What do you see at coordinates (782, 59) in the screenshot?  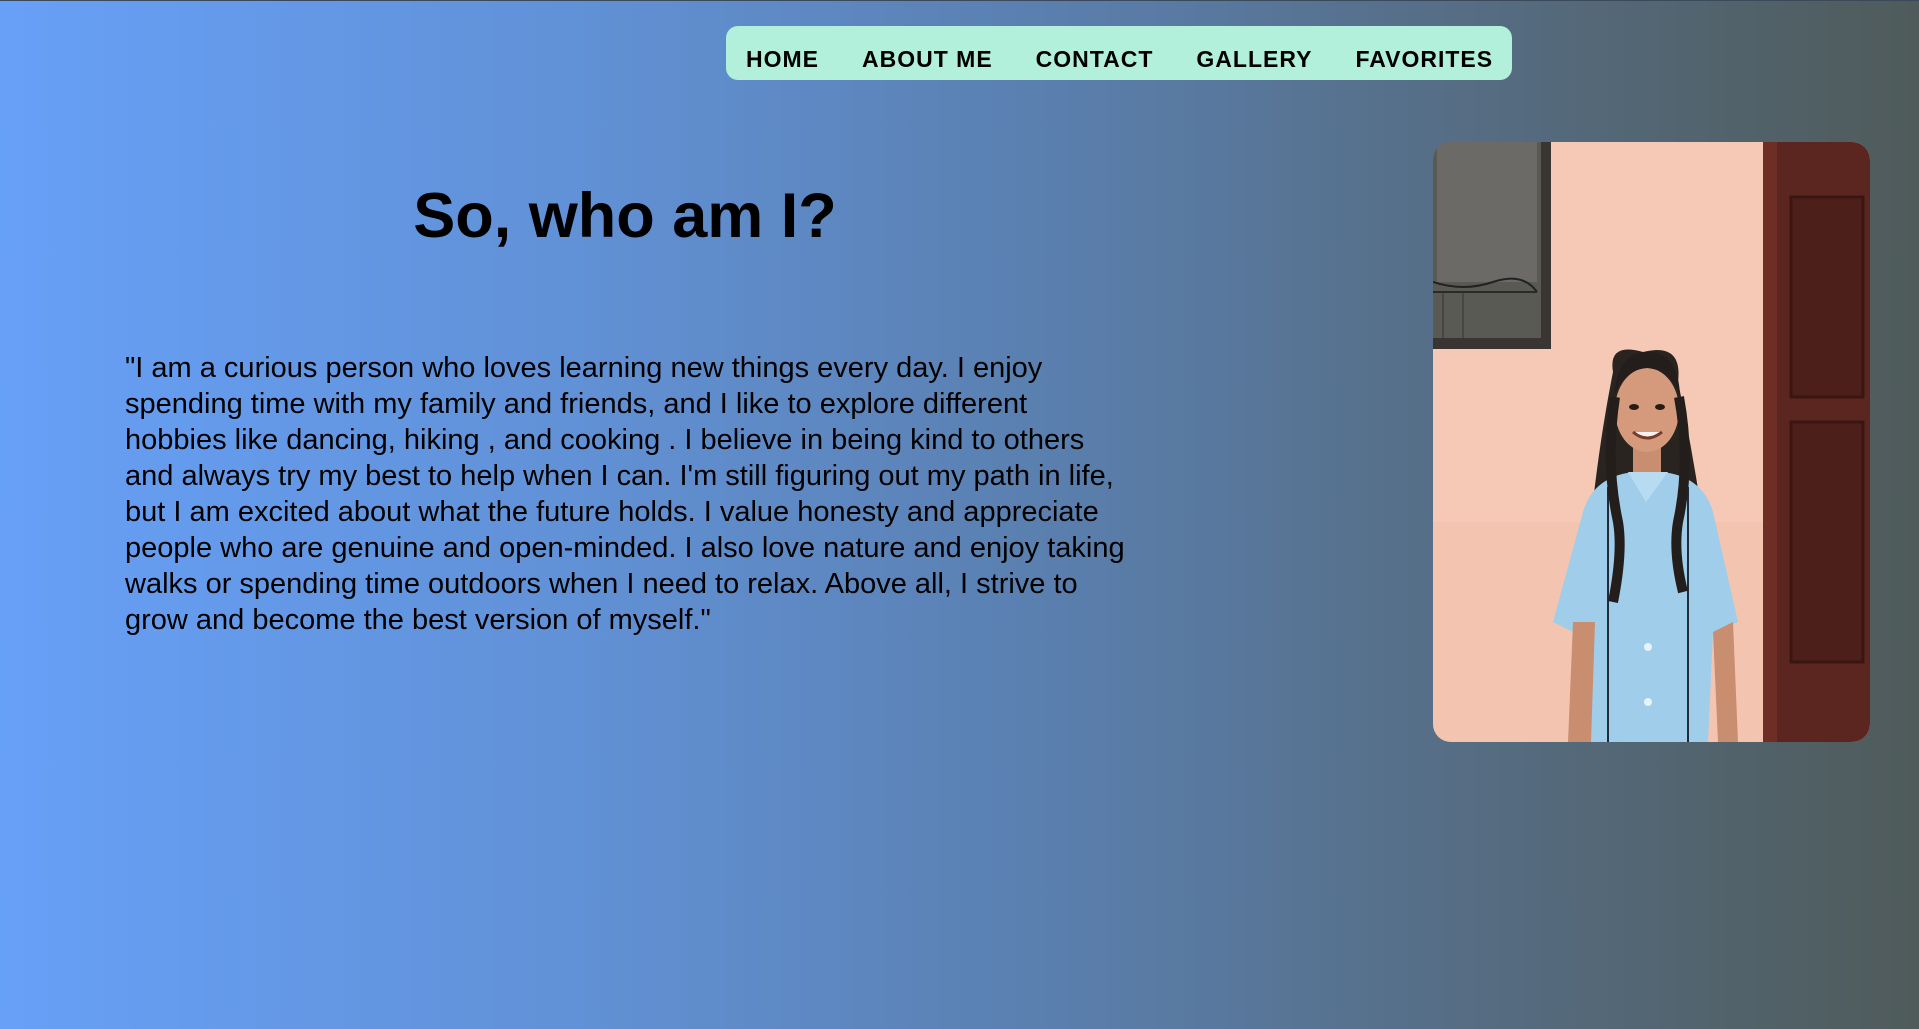 I see `nav-home-link: HOME` at bounding box center [782, 59].